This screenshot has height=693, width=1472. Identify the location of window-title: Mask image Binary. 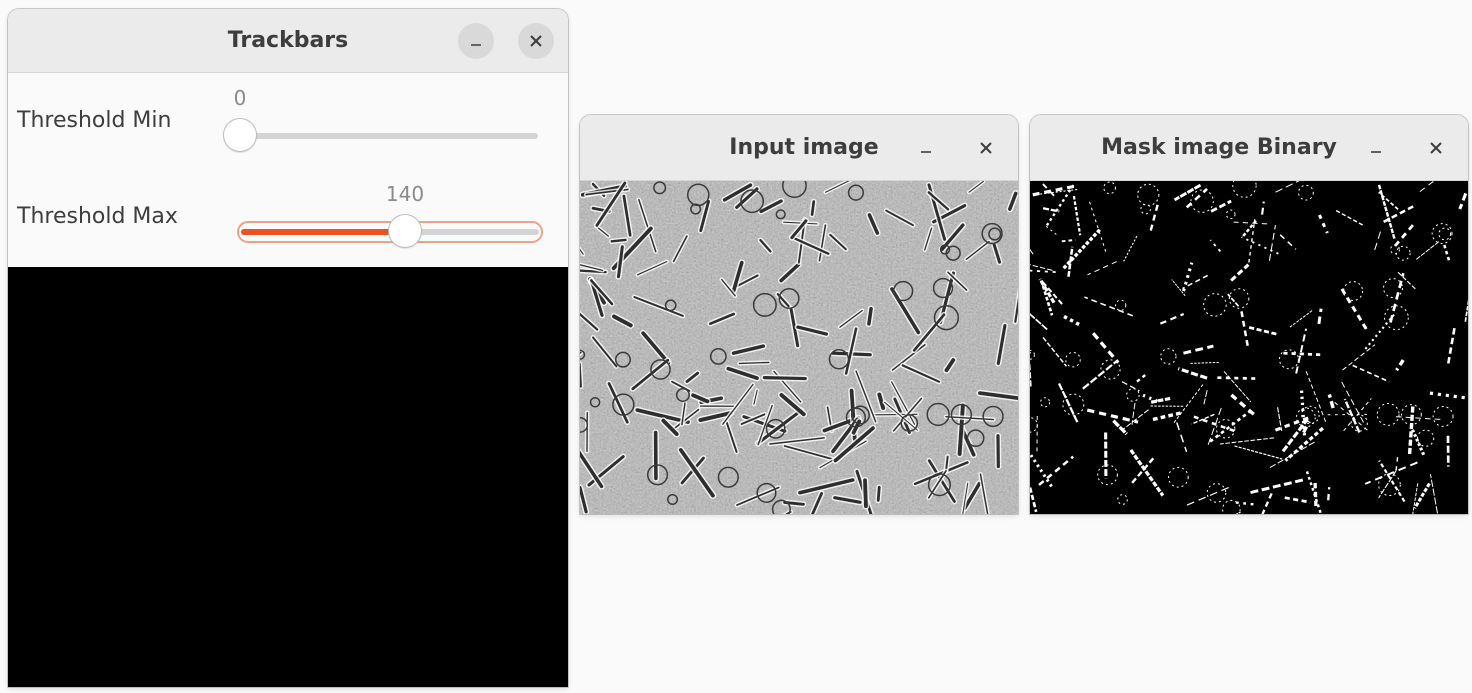
(1219, 147).